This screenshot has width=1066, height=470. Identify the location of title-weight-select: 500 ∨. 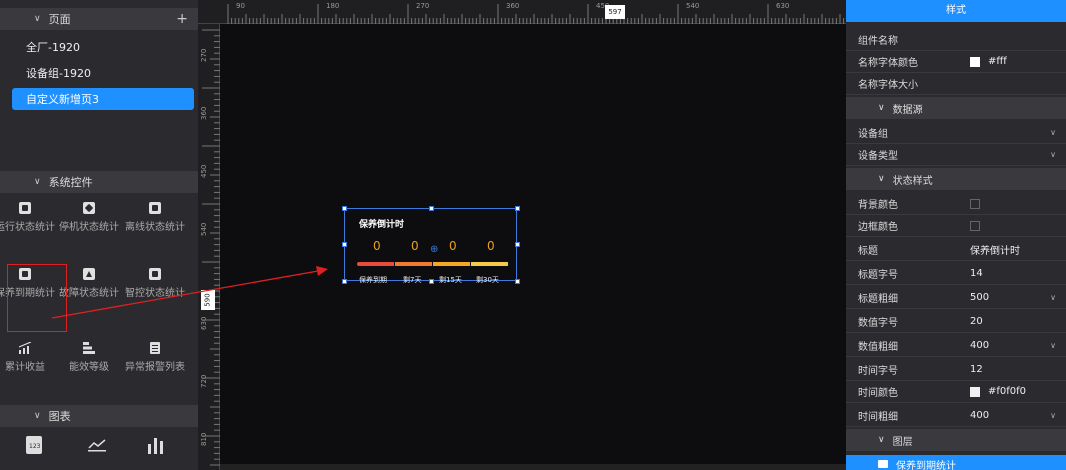
(1010, 297).